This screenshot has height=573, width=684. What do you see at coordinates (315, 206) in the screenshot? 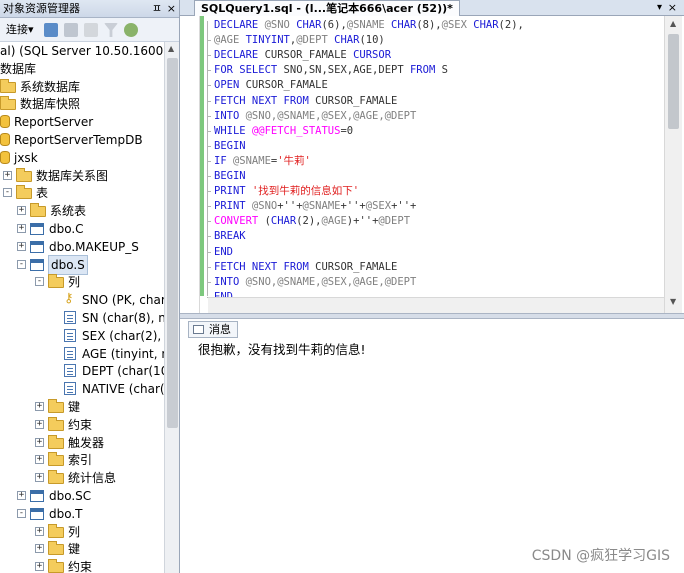
I see `code-line: PRINT @SNO+''+@SNAME+''+@SEX+''+` at bounding box center [315, 206].